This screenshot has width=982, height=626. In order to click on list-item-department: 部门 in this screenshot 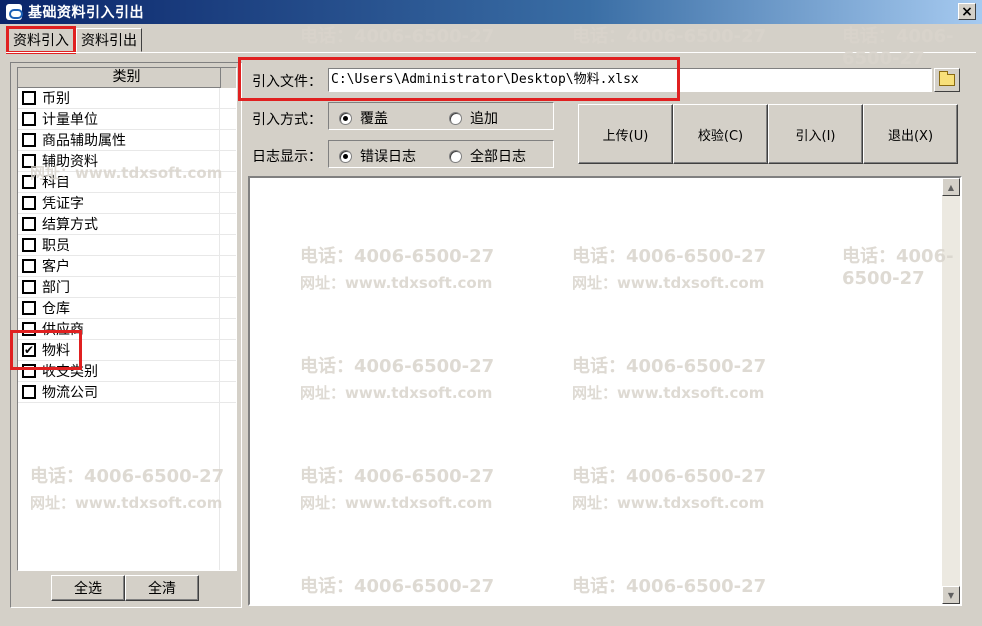, I will do `click(127, 287)`.